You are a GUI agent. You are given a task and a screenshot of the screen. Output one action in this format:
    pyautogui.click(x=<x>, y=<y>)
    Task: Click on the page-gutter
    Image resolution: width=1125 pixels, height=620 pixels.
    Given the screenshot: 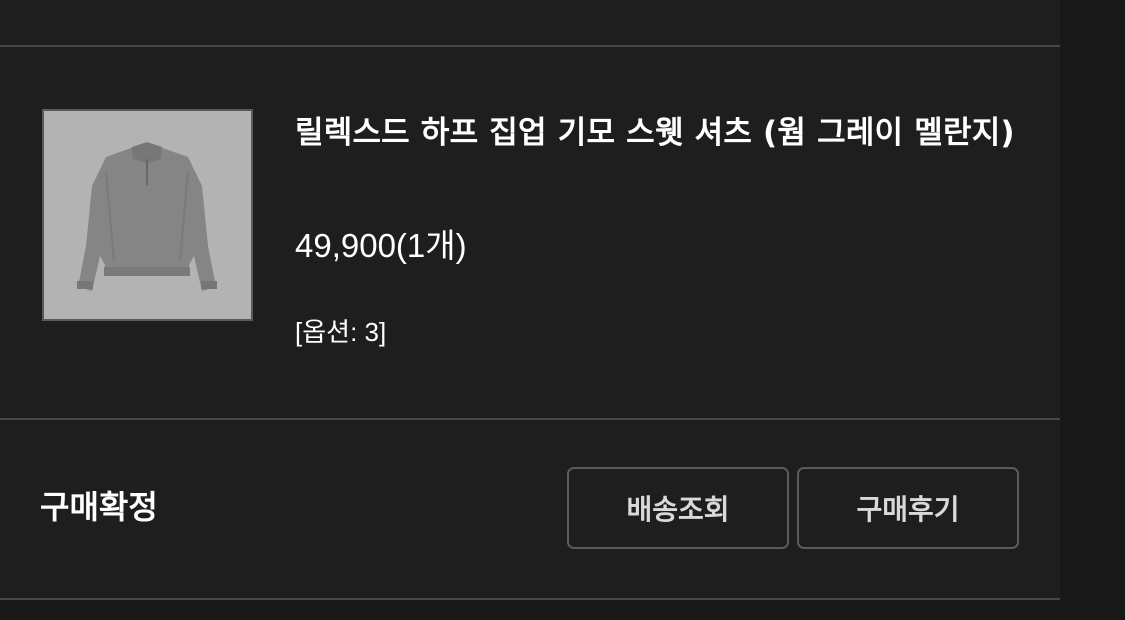 What is the action you would take?
    pyautogui.click(x=1092, y=310)
    